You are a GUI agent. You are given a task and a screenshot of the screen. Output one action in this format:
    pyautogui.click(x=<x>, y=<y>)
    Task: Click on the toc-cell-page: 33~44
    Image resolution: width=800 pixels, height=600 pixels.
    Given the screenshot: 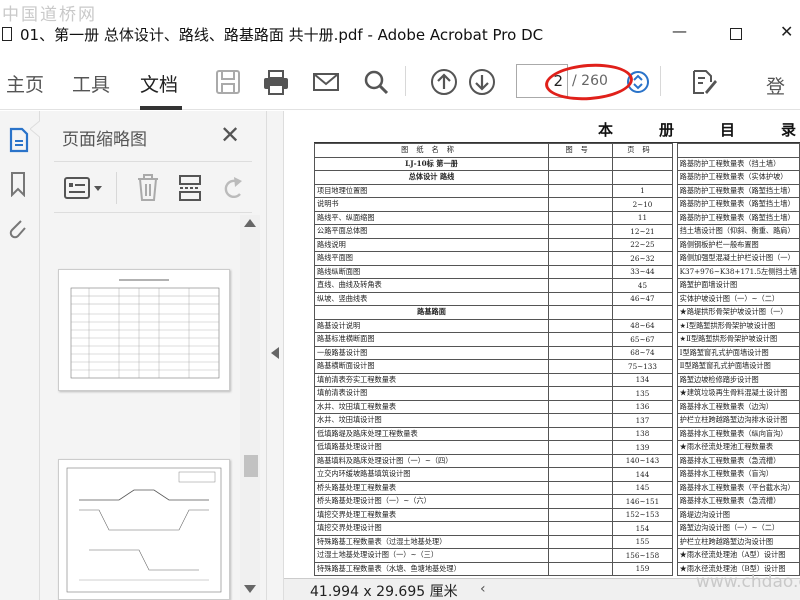 What is the action you would take?
    pyautogui.click(x=642, y=271)
    